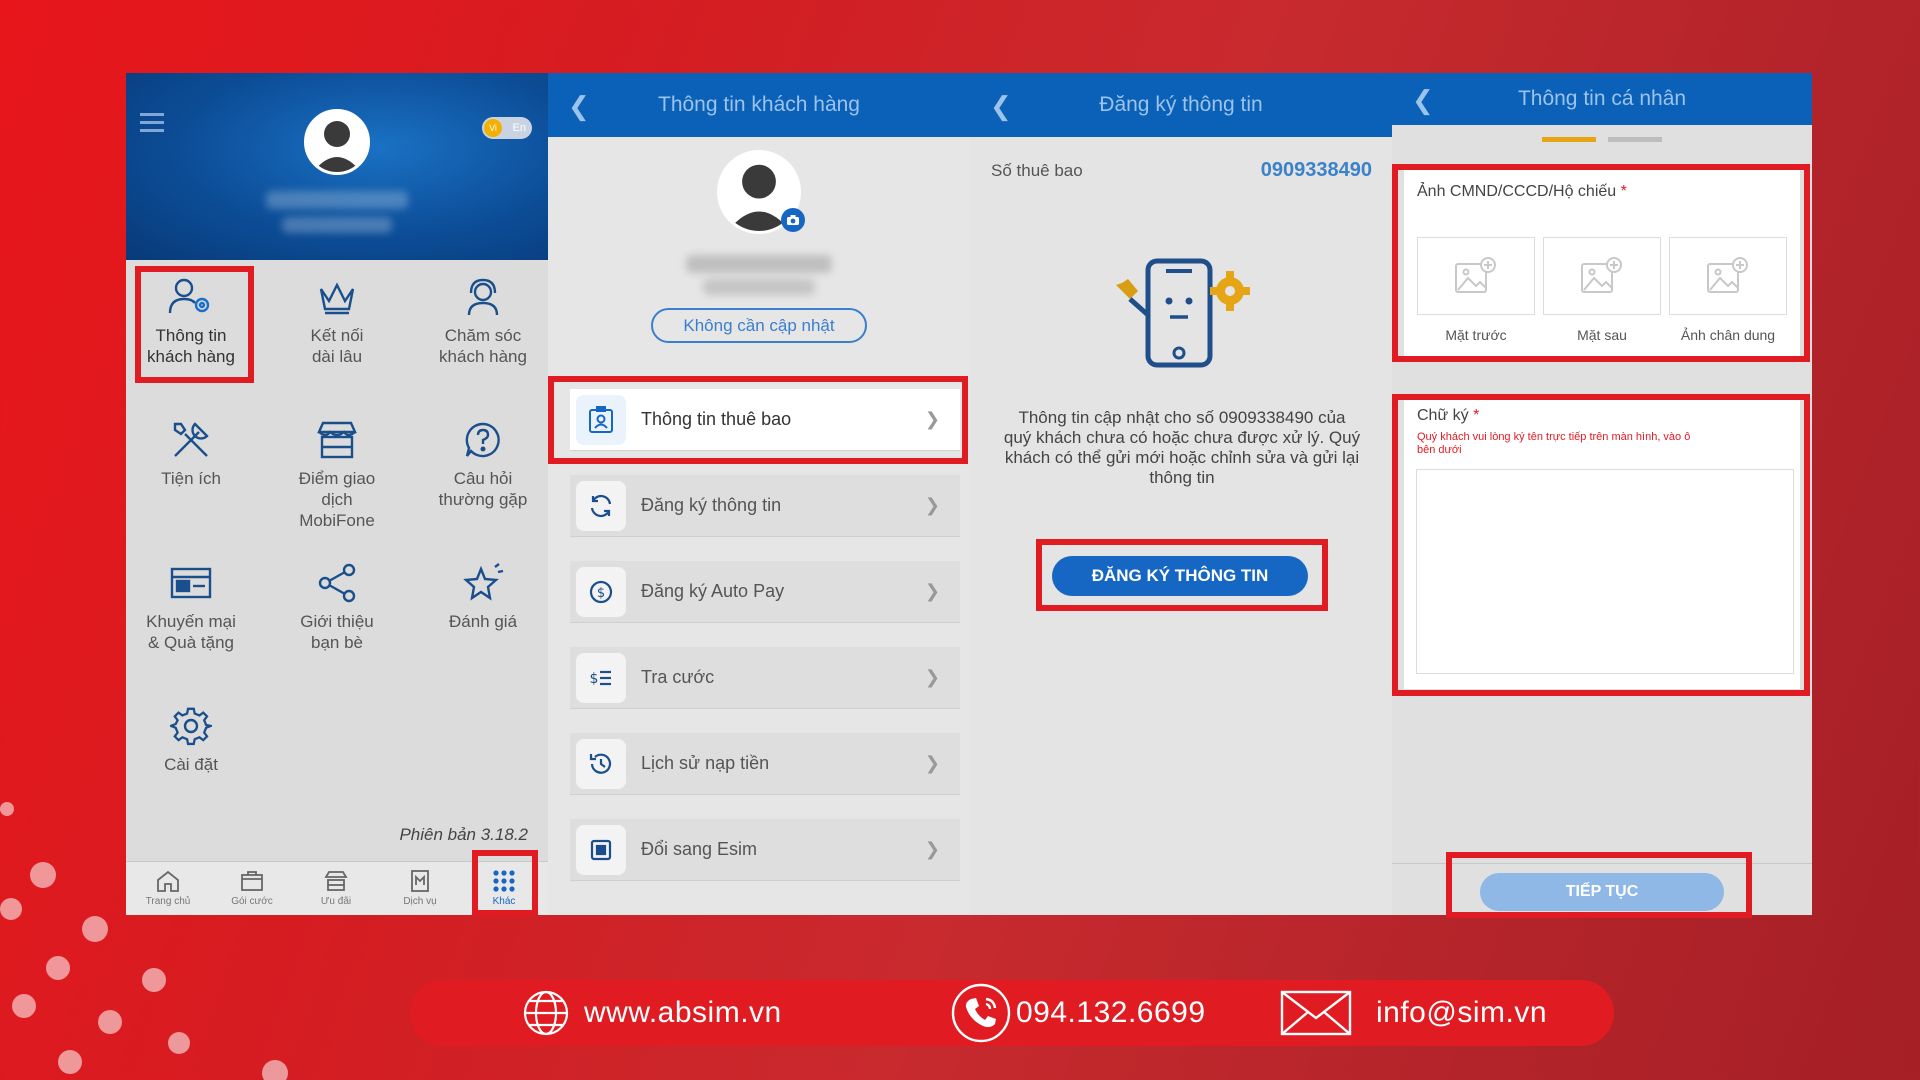 The height and width of the screenshot is (1080, 1920). I want to click on menu-faq: Câu hỏi thường gặp, so click(483, 463).